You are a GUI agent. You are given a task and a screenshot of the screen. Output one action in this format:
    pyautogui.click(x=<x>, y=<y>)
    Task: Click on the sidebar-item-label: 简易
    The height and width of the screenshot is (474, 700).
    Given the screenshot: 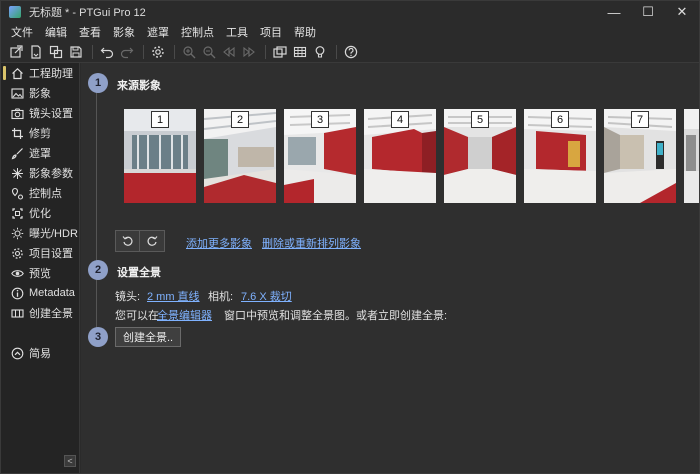 What is the action you would take?
    pyautogui.click(x=40, y=354)
    